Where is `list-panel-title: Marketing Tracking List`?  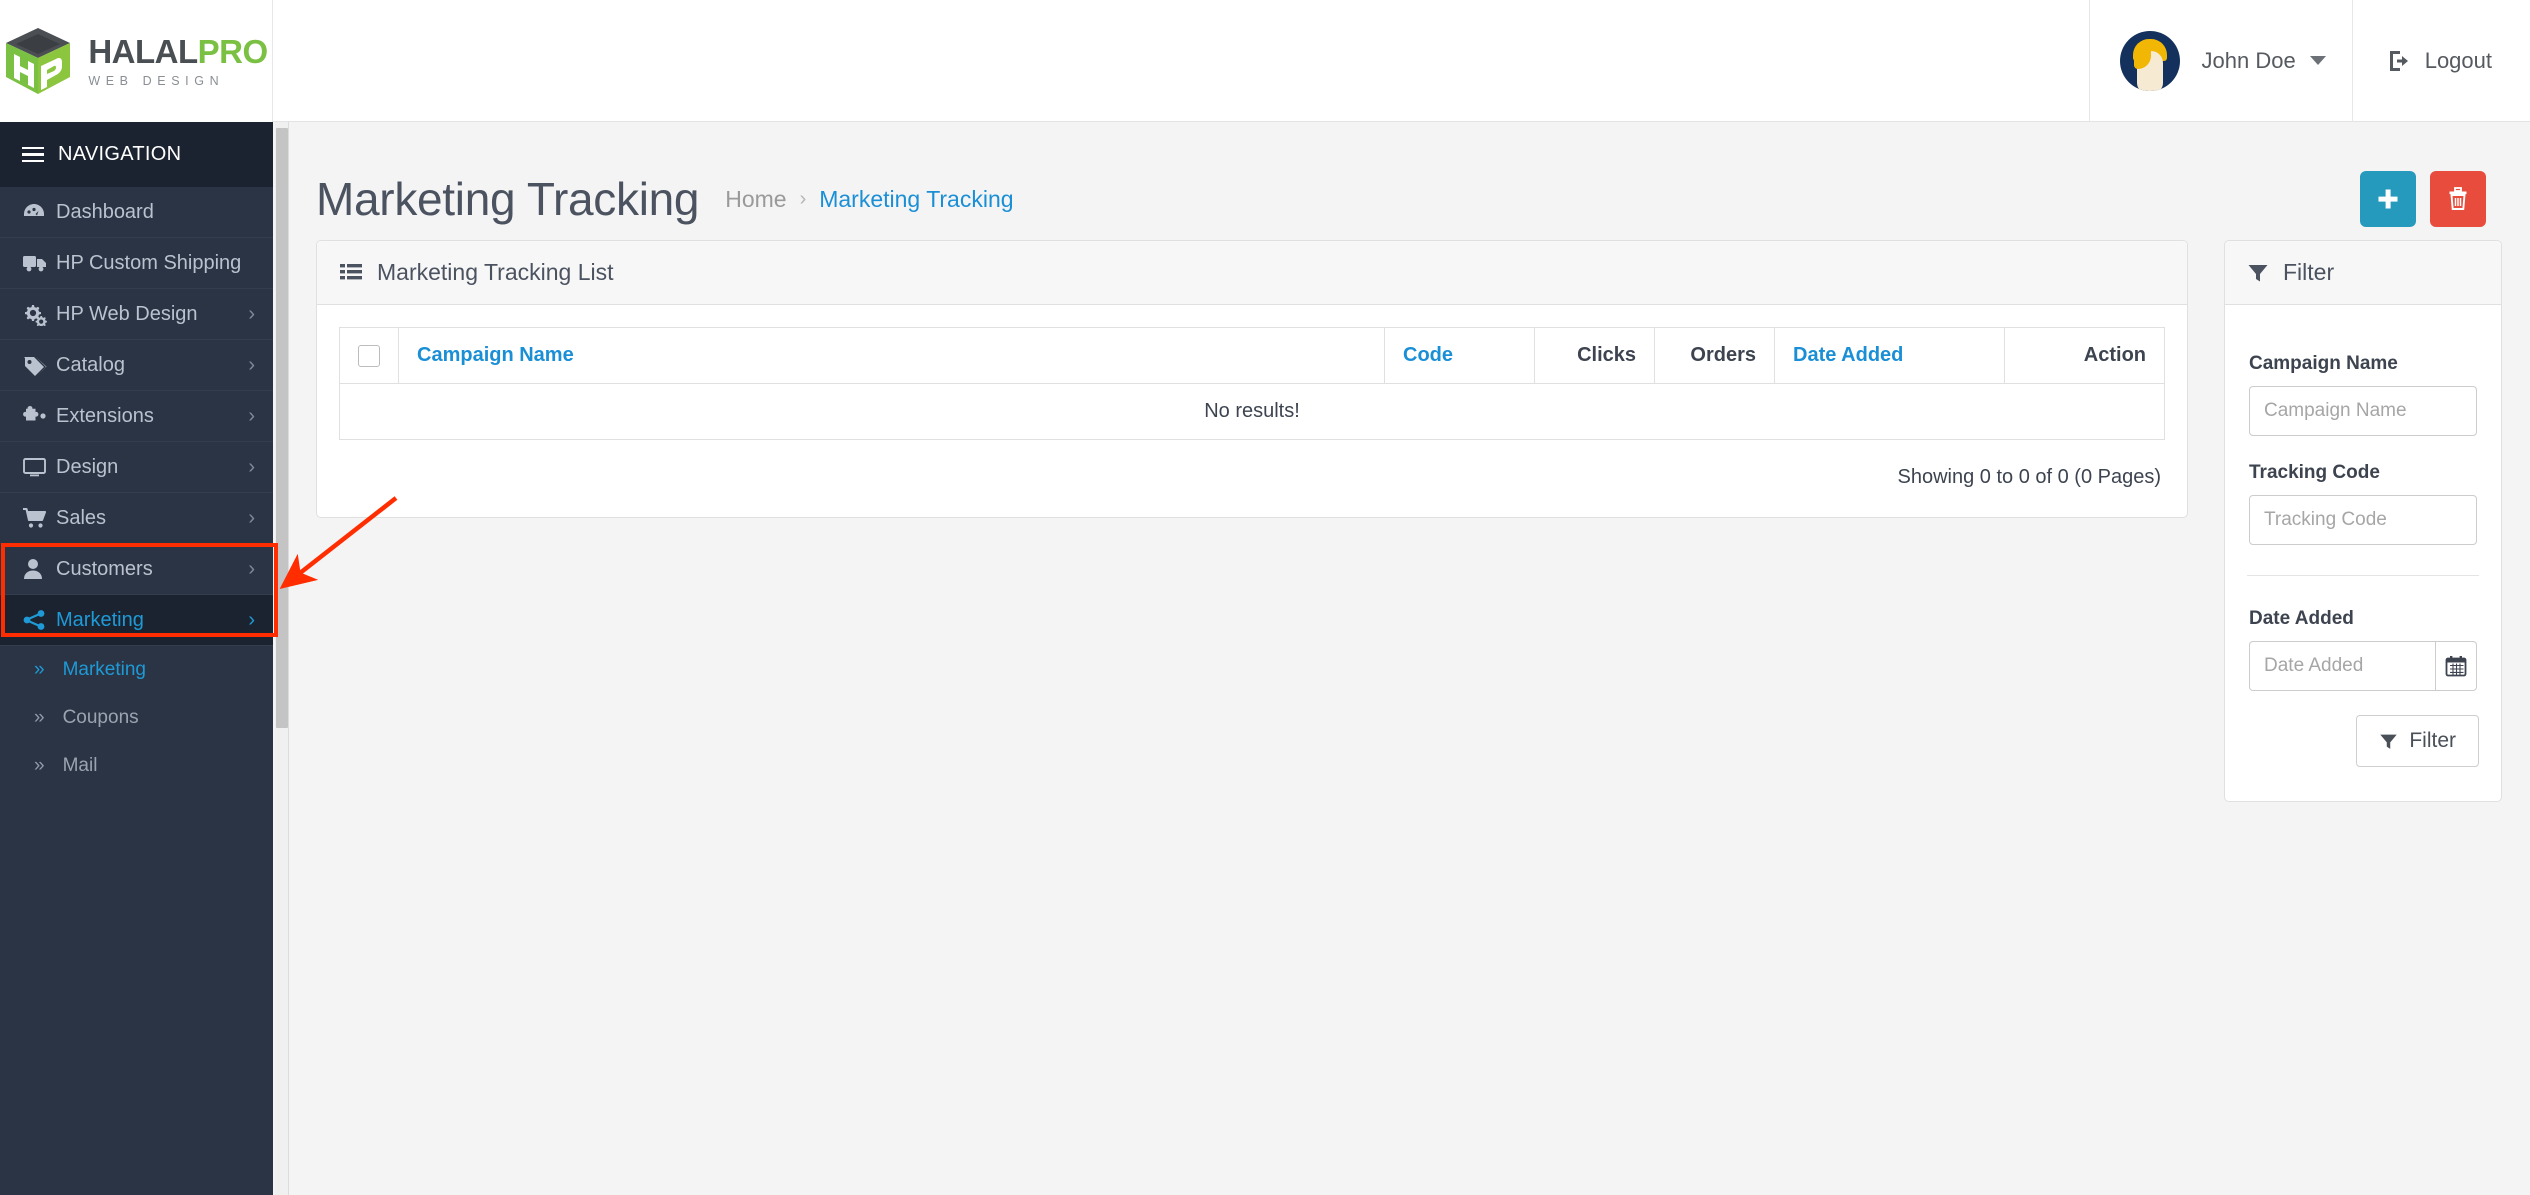 list-panel-title: Marketing Tracking List is located at coordinates (495, 272).